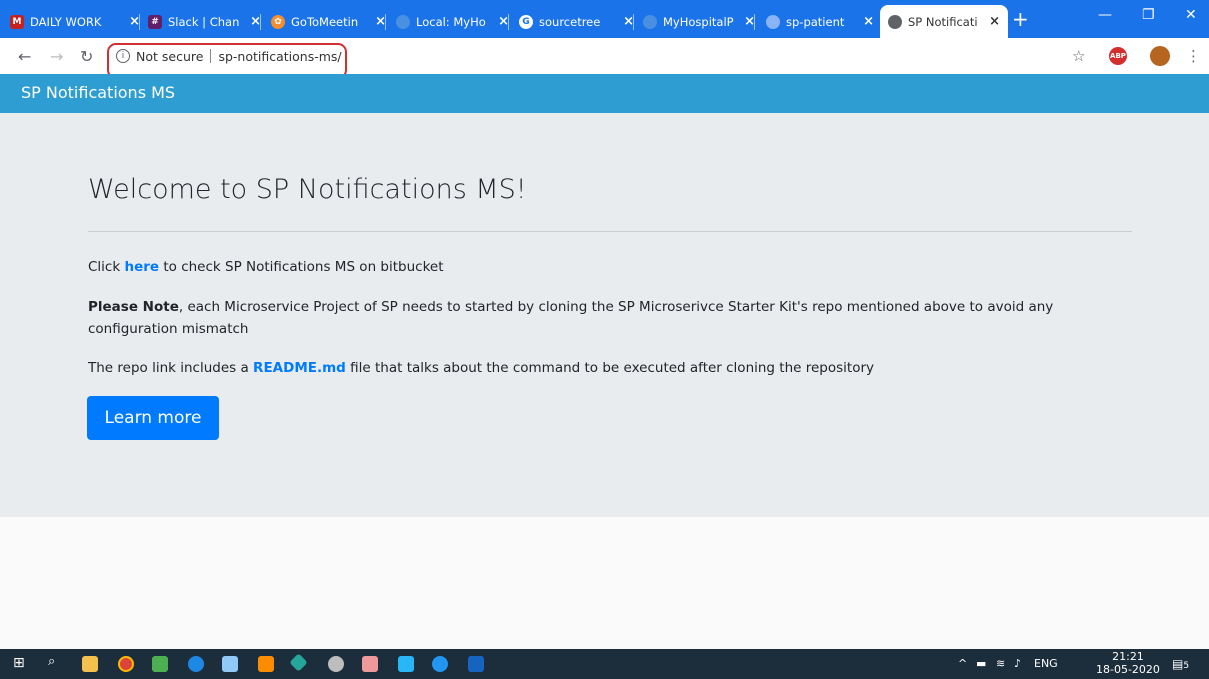 The width and height of the screenshot is (1209, 679). I want to click on tab-slack: # Slack | Chan ×, so click(204, 21).